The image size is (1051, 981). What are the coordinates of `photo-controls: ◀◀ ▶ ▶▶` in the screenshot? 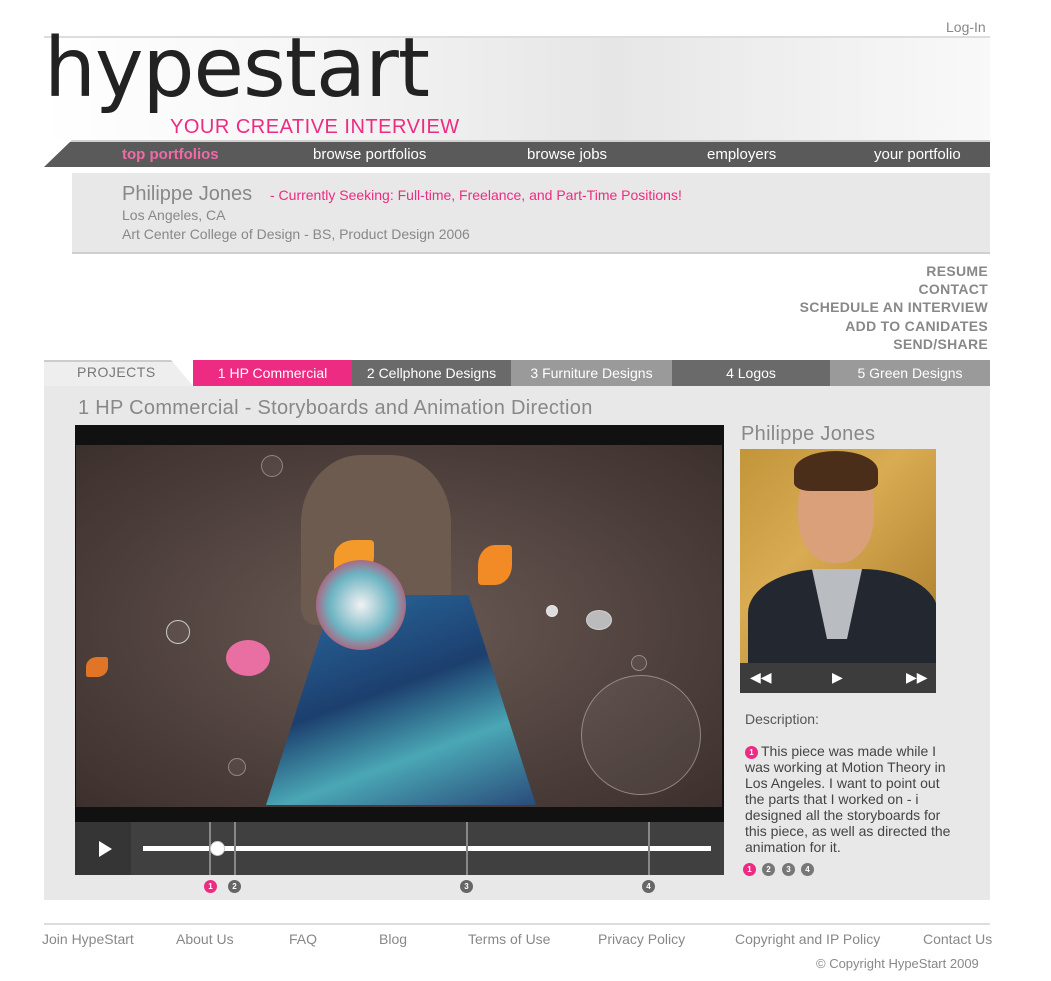 It's located at (838, 678).